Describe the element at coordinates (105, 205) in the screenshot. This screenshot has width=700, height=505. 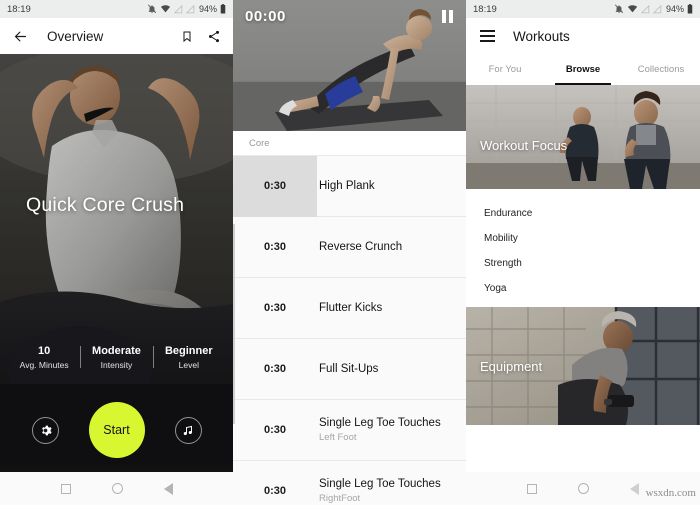
I see `workout-title: Quick Core Crush` at that location.